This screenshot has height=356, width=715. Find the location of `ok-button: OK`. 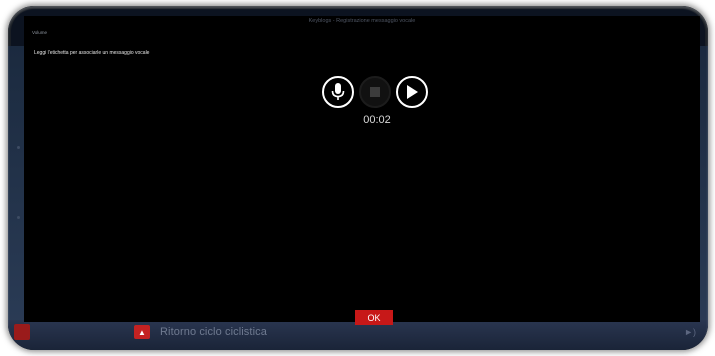

ok-button: OK is located at coordinates (374, 317).